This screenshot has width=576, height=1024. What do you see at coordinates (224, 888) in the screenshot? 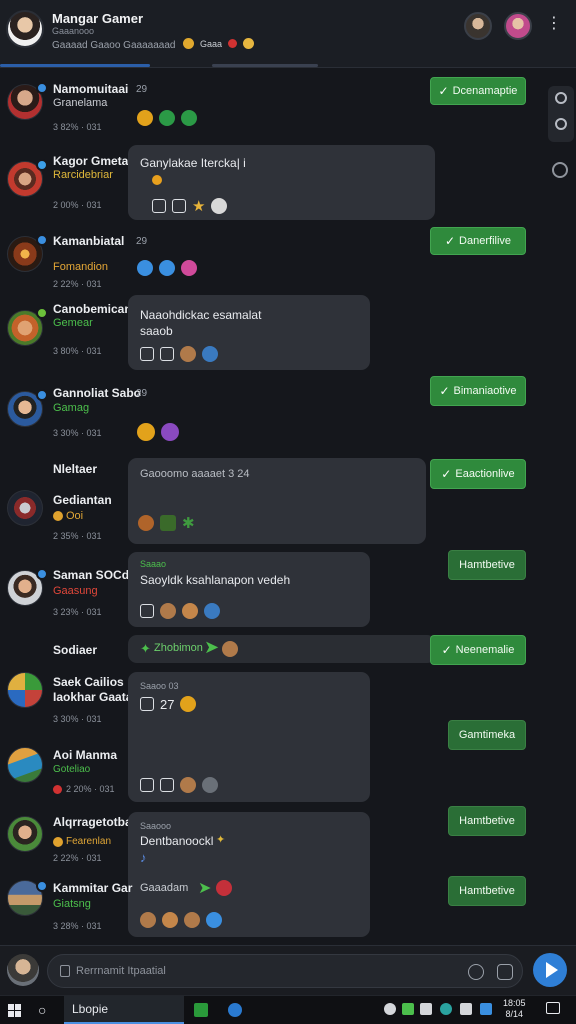
I see `red-reaction-icon` at bounding box center [224, 888].